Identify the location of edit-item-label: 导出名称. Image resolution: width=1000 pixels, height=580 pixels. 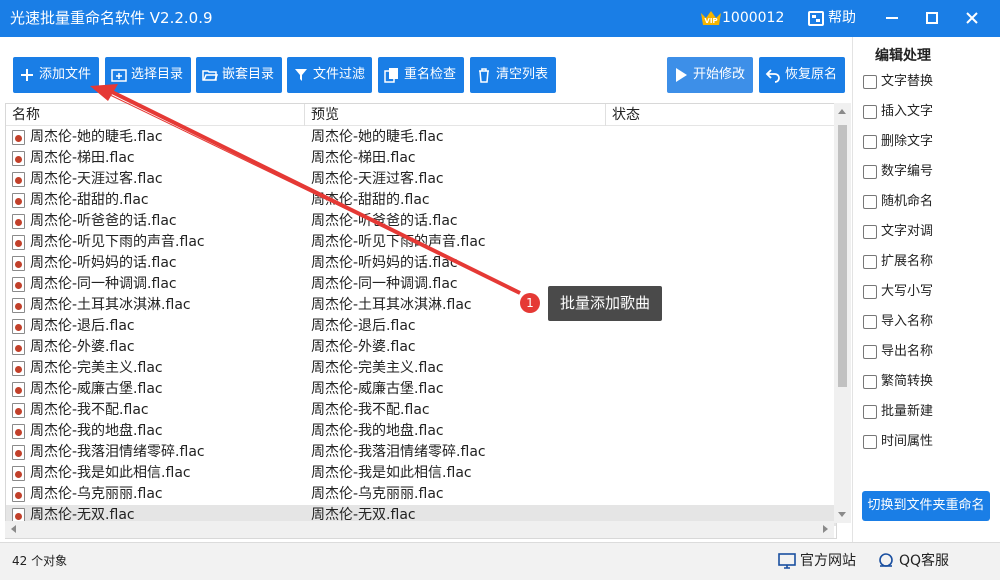
(907, 351).